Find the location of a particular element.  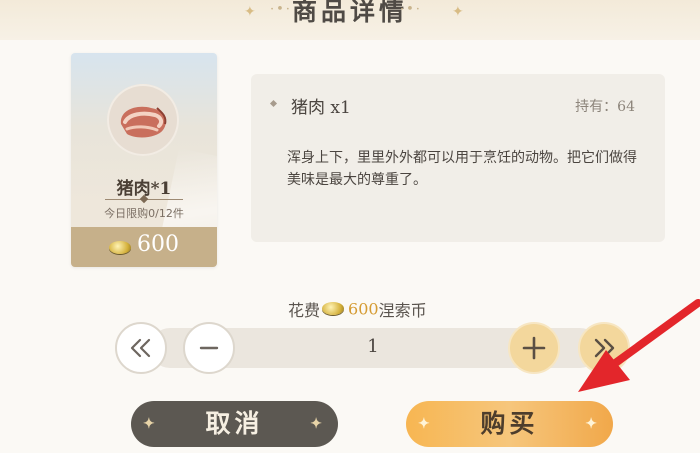

page-title: 商品详情 is located at coordinates (349, 13).